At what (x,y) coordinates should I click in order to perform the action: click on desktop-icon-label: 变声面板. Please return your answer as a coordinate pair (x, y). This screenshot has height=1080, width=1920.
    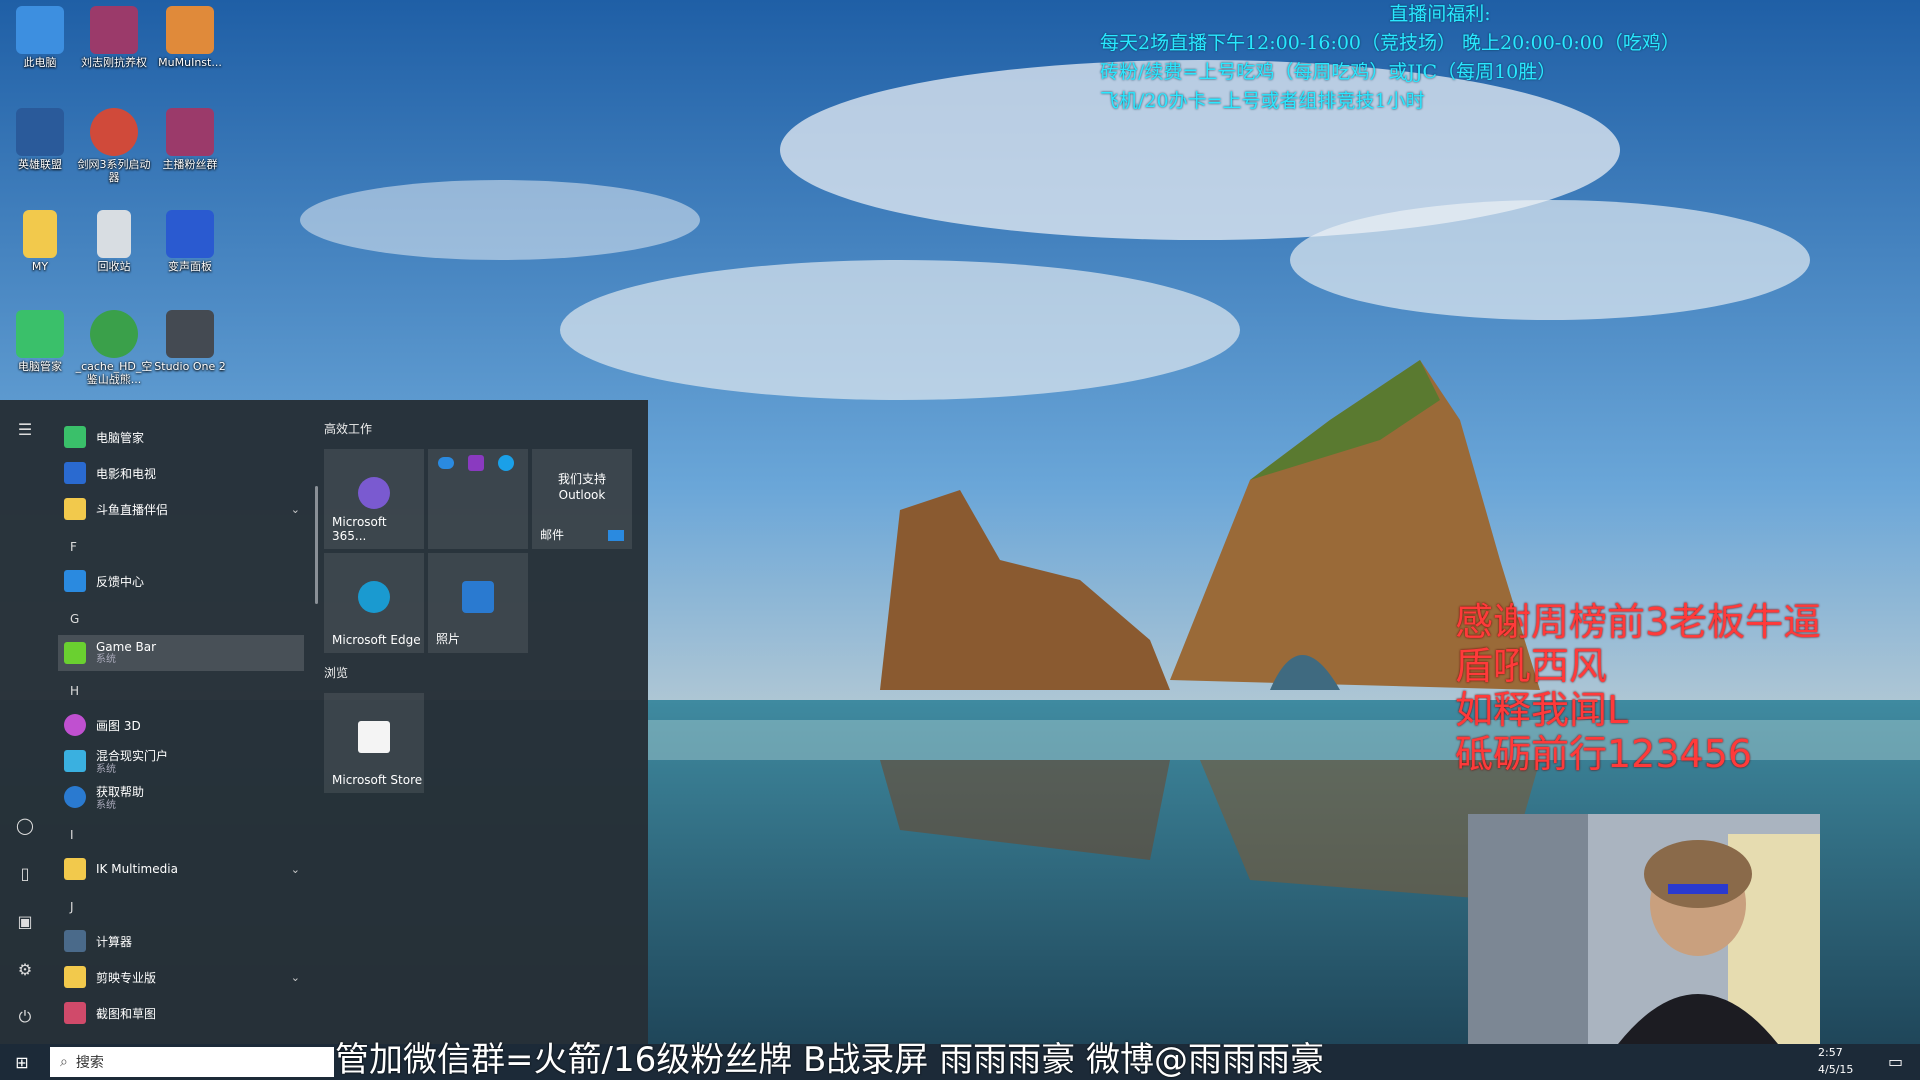
    Looking at the image, I should click on (190, 266).